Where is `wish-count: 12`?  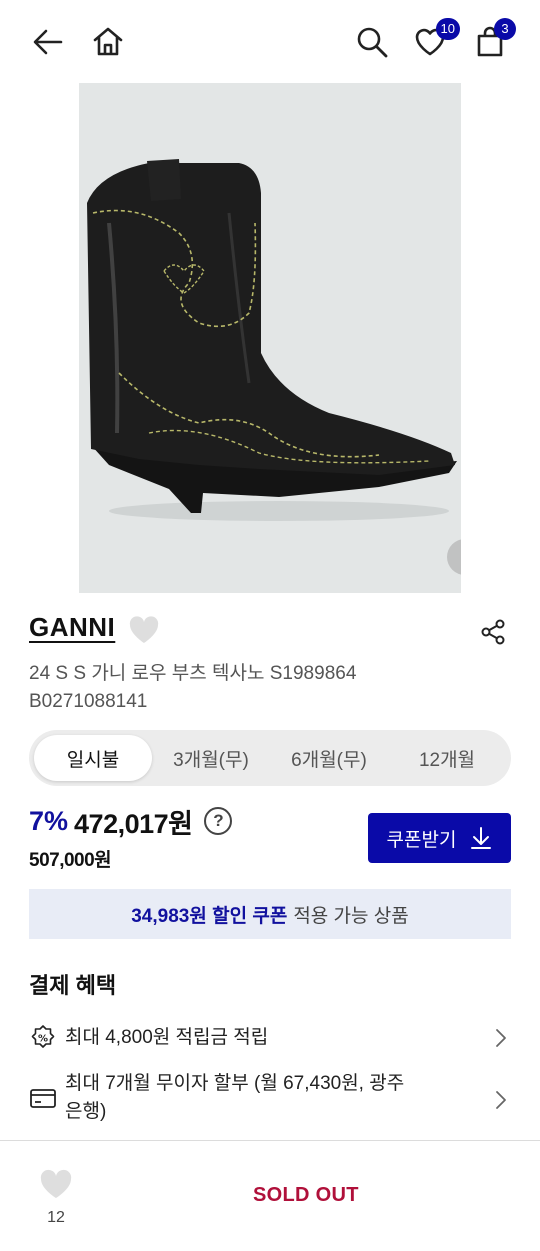
wish-count: 12 is located at coordinates (56, 1217).